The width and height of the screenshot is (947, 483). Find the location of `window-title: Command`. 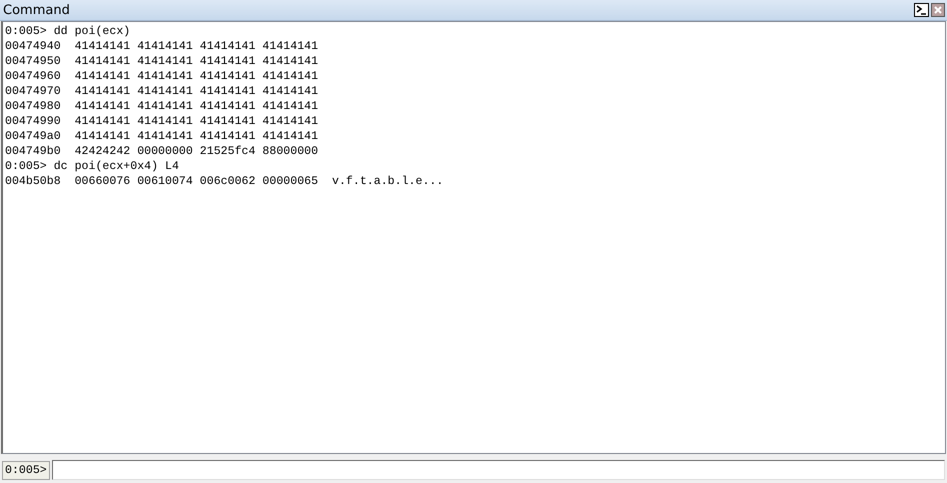

window-title: Command is located at coordinates (36, 10).